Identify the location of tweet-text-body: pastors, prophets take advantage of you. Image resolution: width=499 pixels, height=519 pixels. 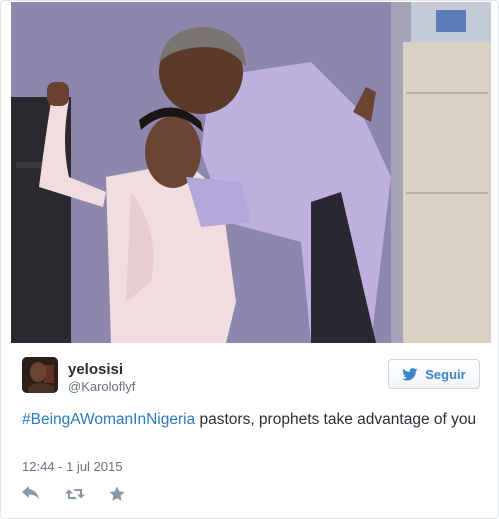
(336, 419).